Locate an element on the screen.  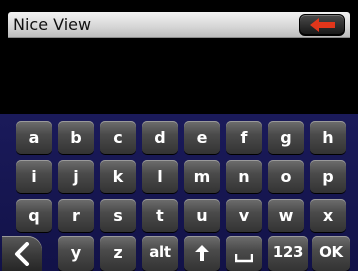
key-m: m is located at coordinates (202, 176).